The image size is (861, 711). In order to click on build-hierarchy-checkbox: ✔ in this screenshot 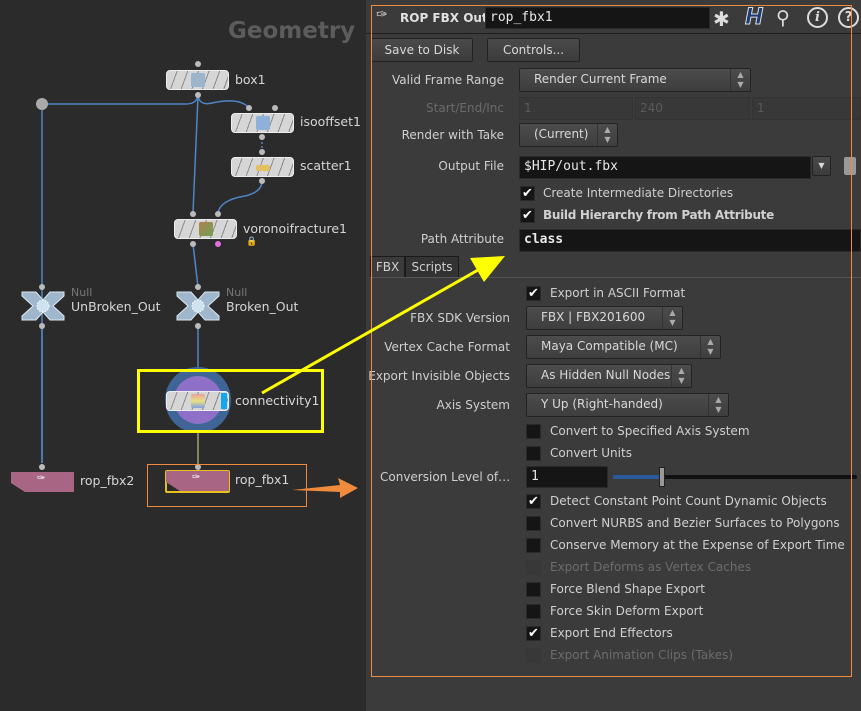, I will do `click(527, 215)`.